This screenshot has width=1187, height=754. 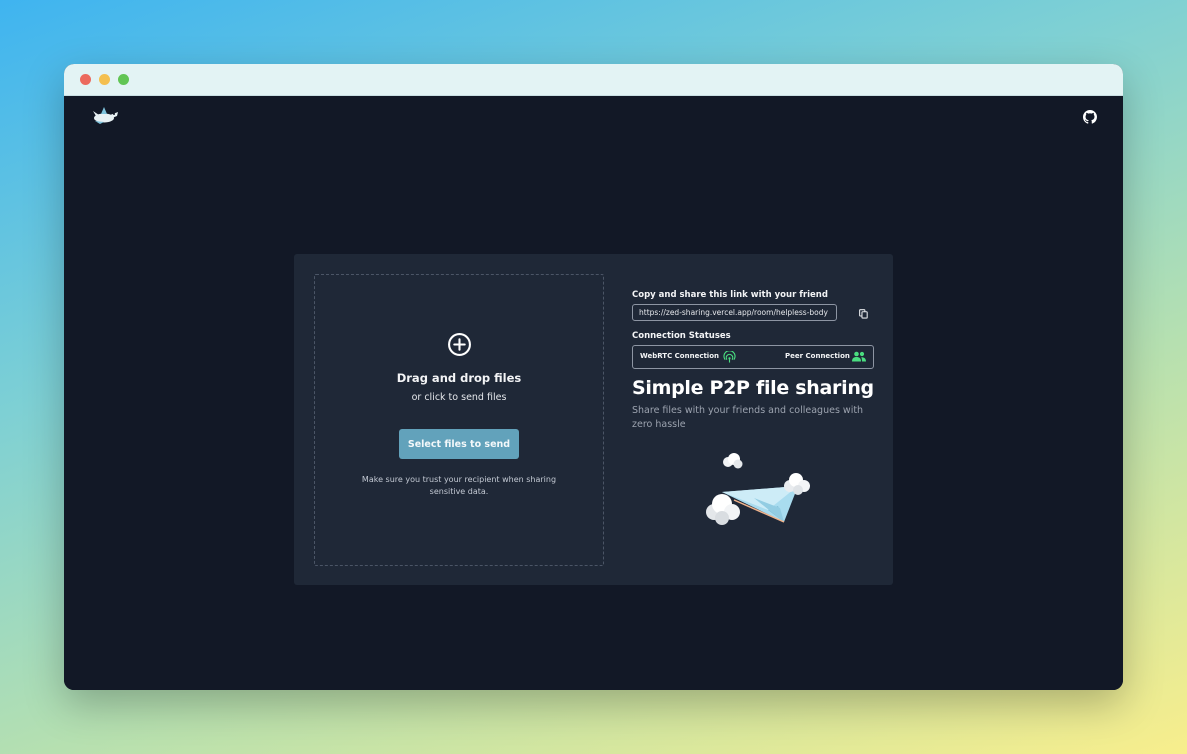 What do you see at coordinates (753, 388) in the screenshot?
I see `hero-title: Simple P2P file sharing` at bounding box center [753, 388].